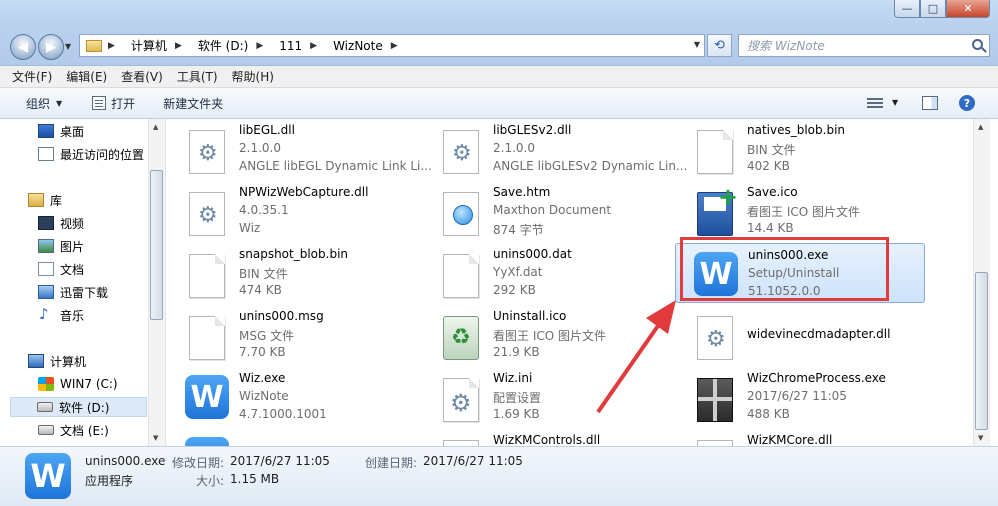  What do you see at coordinates (73, 292) in the screenshot?
I see `nav-item-thunder-downloads: 迅雷下载` at bounding box center [73, 292].